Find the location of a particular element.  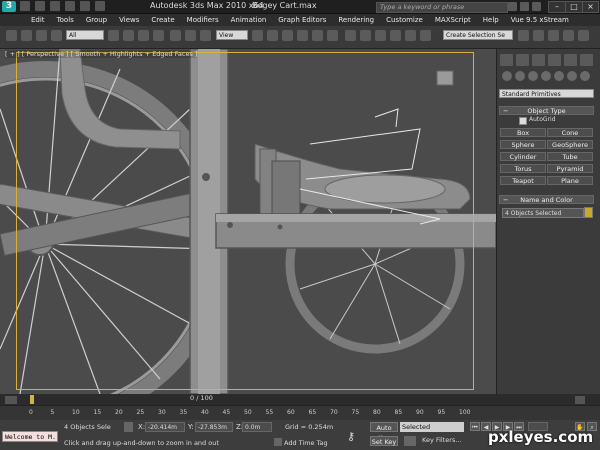

torus-button: Torus is located at coordinates (523, 168).